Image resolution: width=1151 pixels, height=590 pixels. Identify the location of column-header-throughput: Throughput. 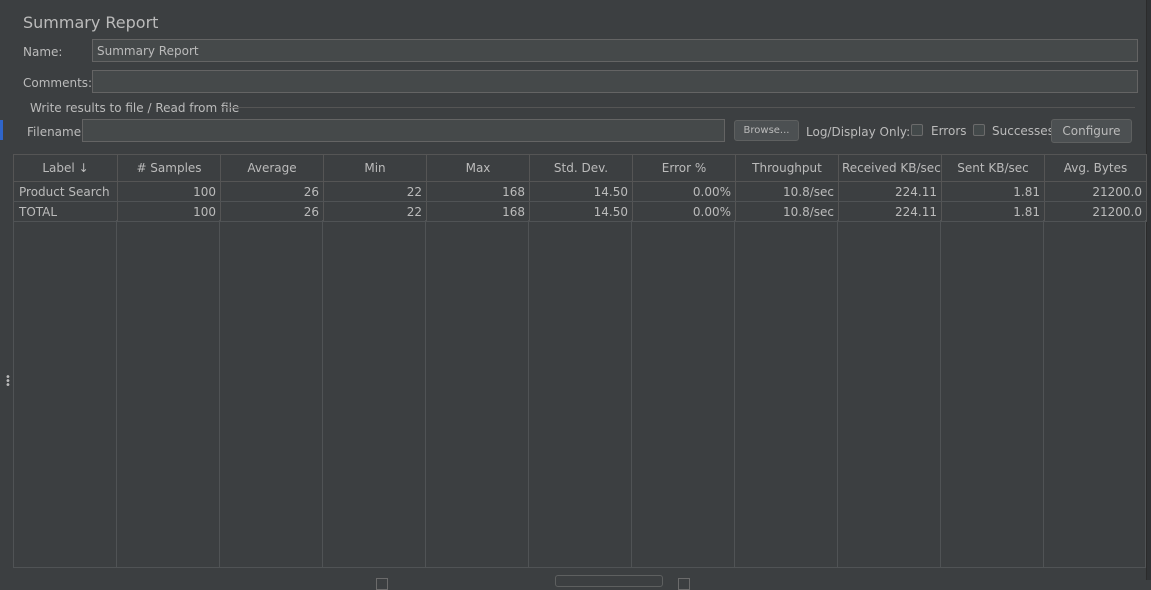
(787, 168).